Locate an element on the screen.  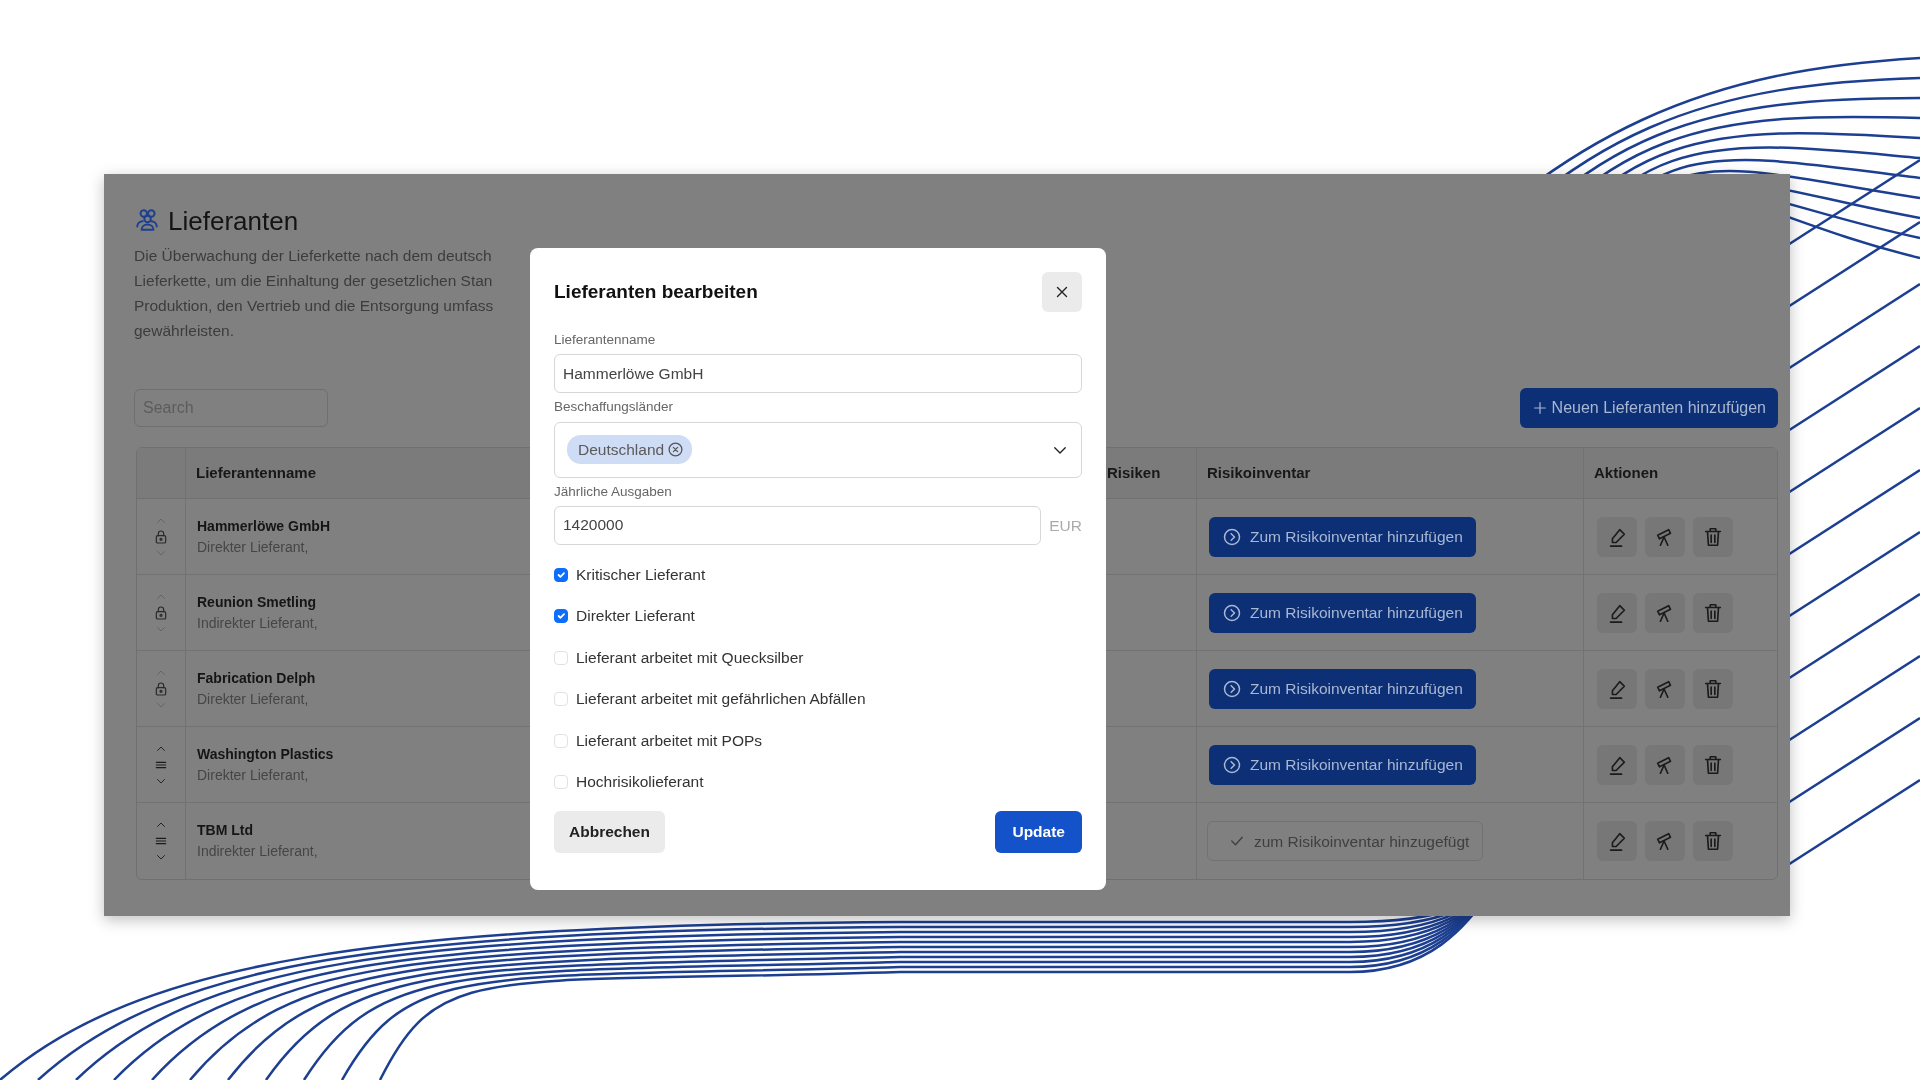
supplier-name: Washington Plastics is located at coordinates (265, 754).